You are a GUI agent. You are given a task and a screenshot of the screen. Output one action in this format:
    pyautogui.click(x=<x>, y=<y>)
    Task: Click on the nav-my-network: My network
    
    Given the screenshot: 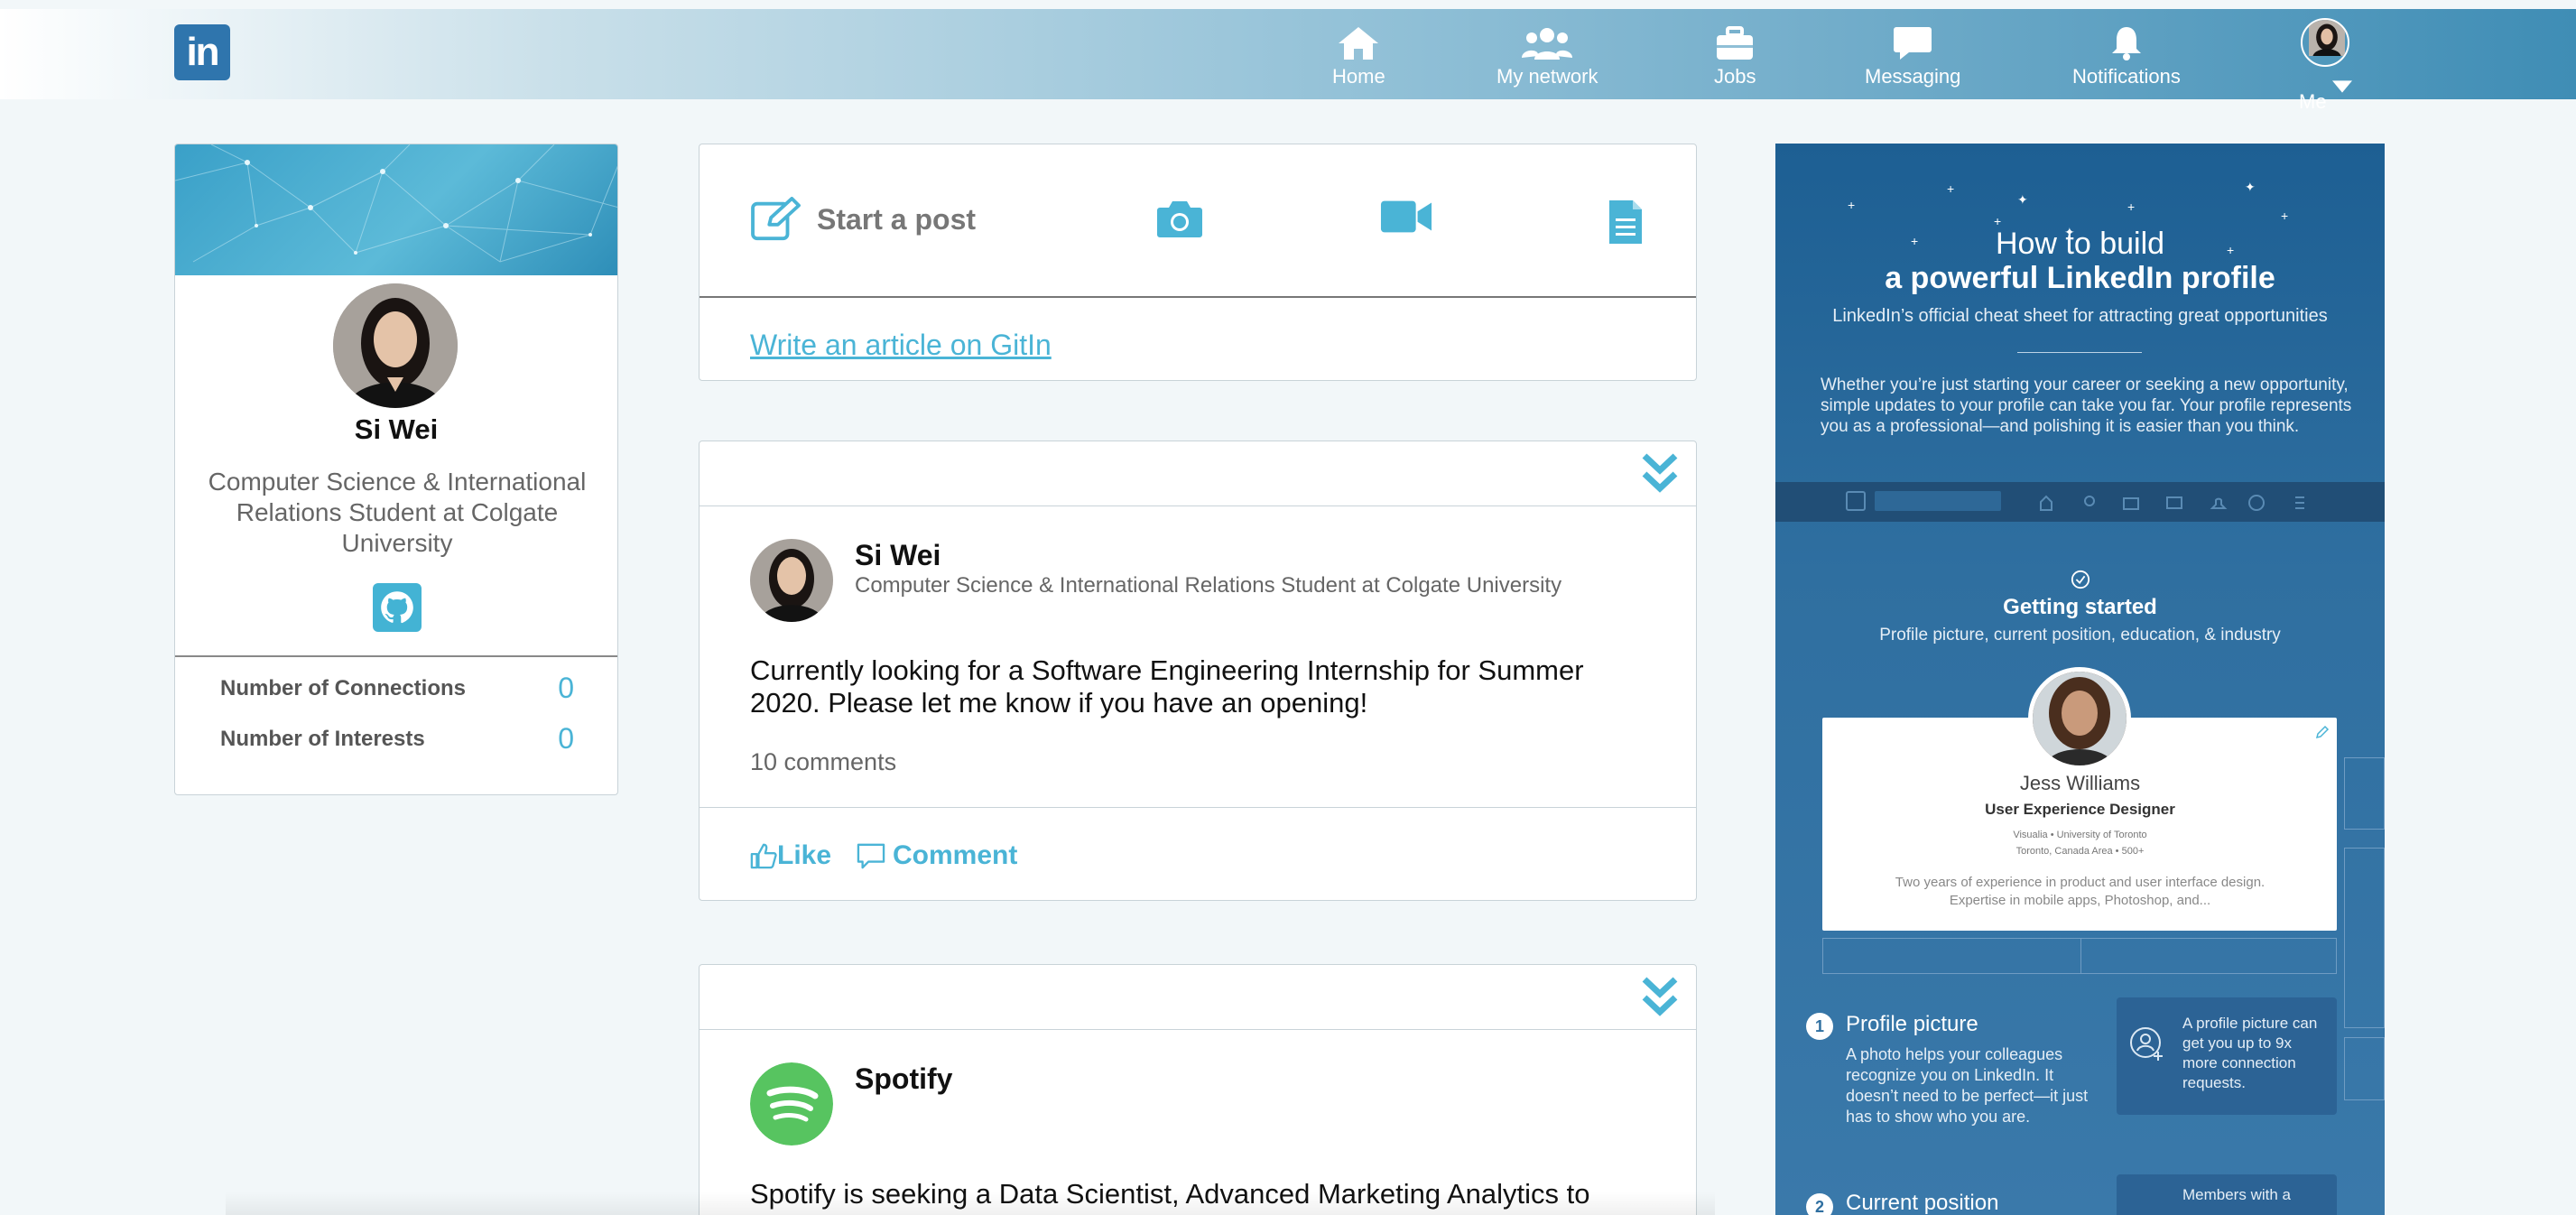 What is the action you would take?
    pyautogui.click(x=1547, y=57)
    